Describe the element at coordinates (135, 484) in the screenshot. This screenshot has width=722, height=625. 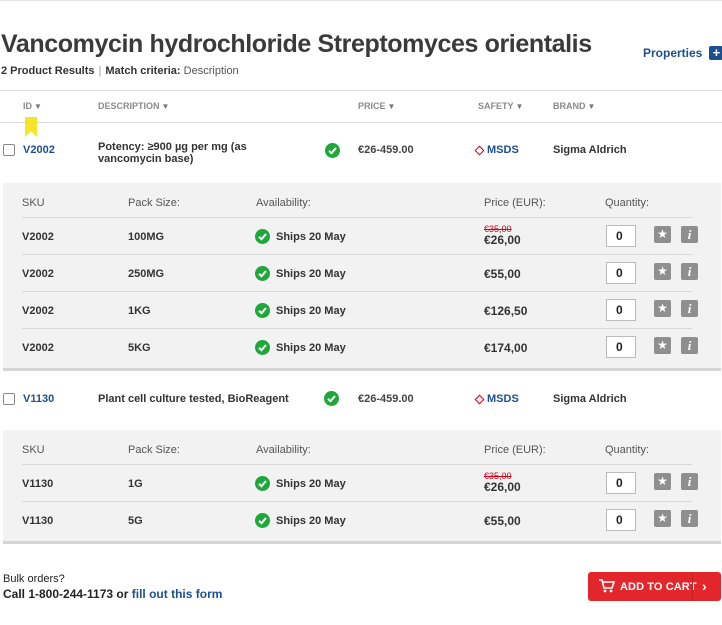
I see `pack-size: 1G` at that location.